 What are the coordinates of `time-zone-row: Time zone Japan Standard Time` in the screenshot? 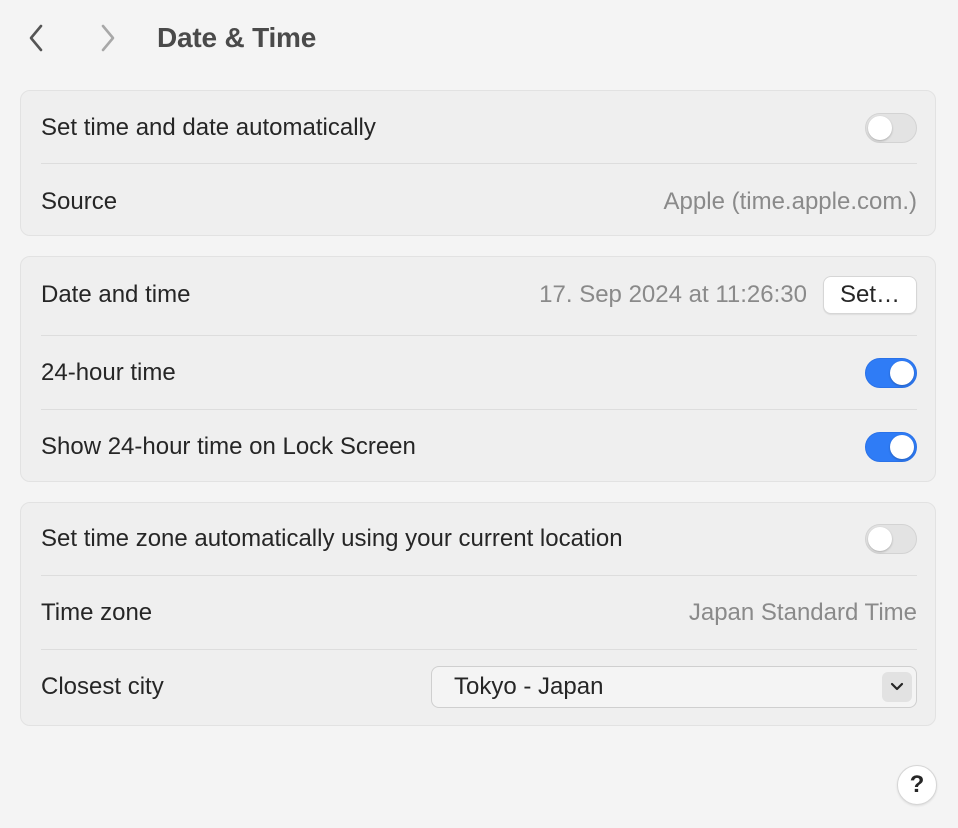 It's located at (479, 613).